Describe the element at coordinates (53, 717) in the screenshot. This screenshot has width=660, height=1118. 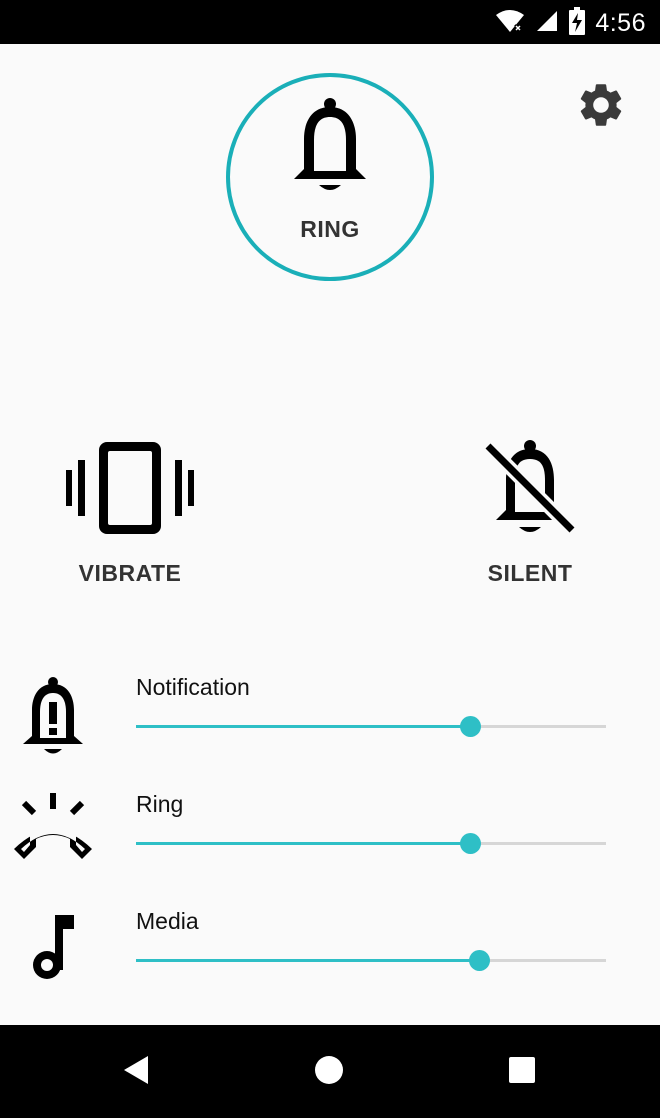
I see `notification-alert-icon` at that location.